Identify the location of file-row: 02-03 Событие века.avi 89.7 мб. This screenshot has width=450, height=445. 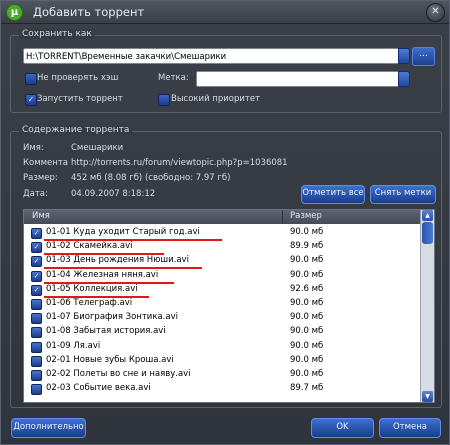
(222, 389).